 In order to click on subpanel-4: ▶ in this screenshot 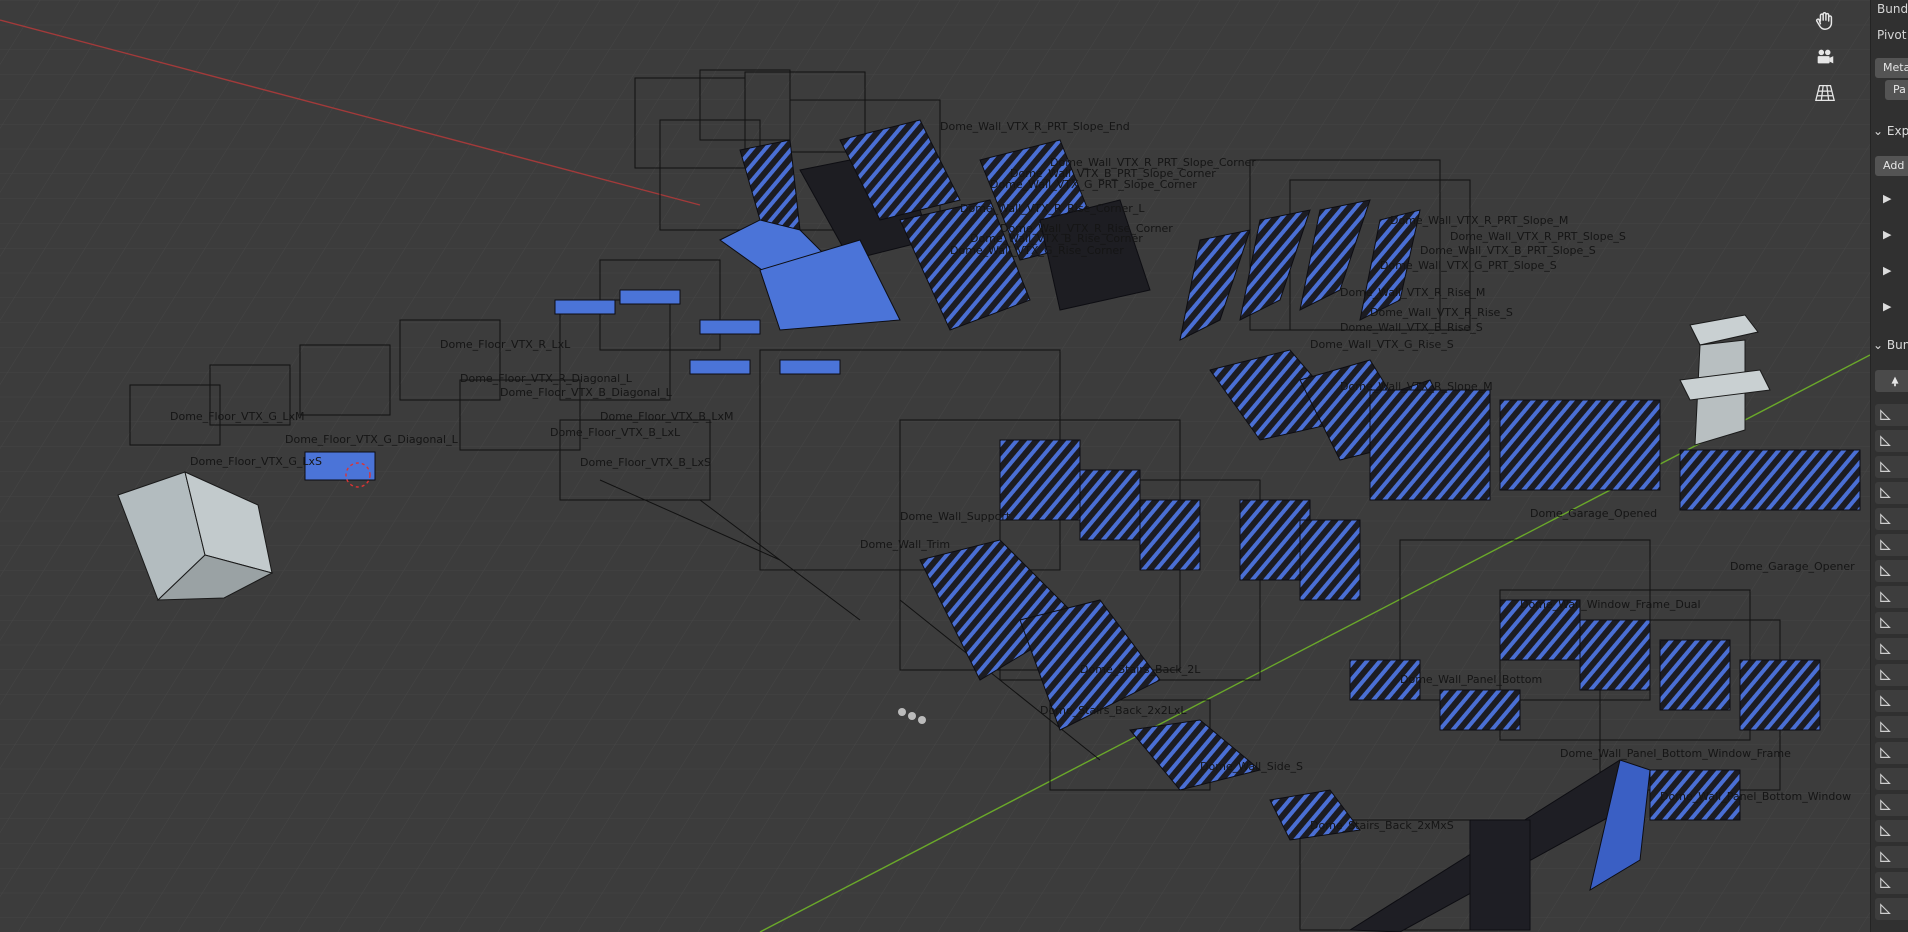, I will do `click(1887, 306)`.